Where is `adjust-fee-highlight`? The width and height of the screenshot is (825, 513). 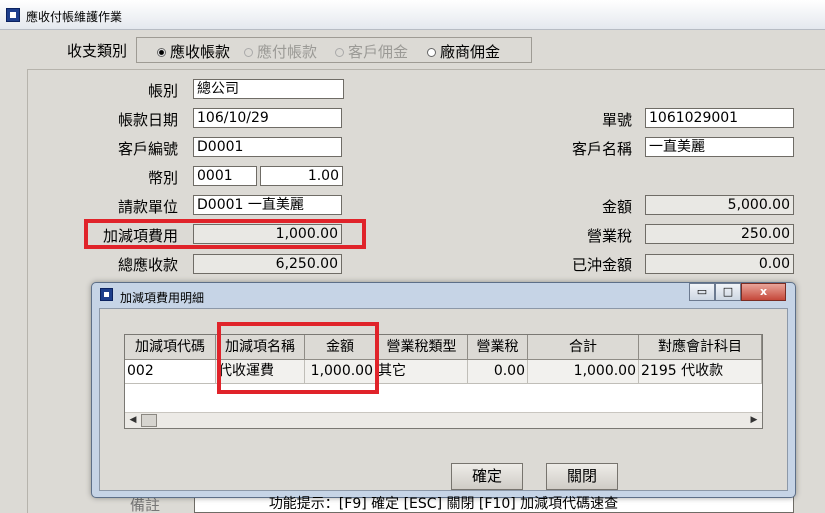
adjust-fee-highlight is located at coordinates (225, 234).